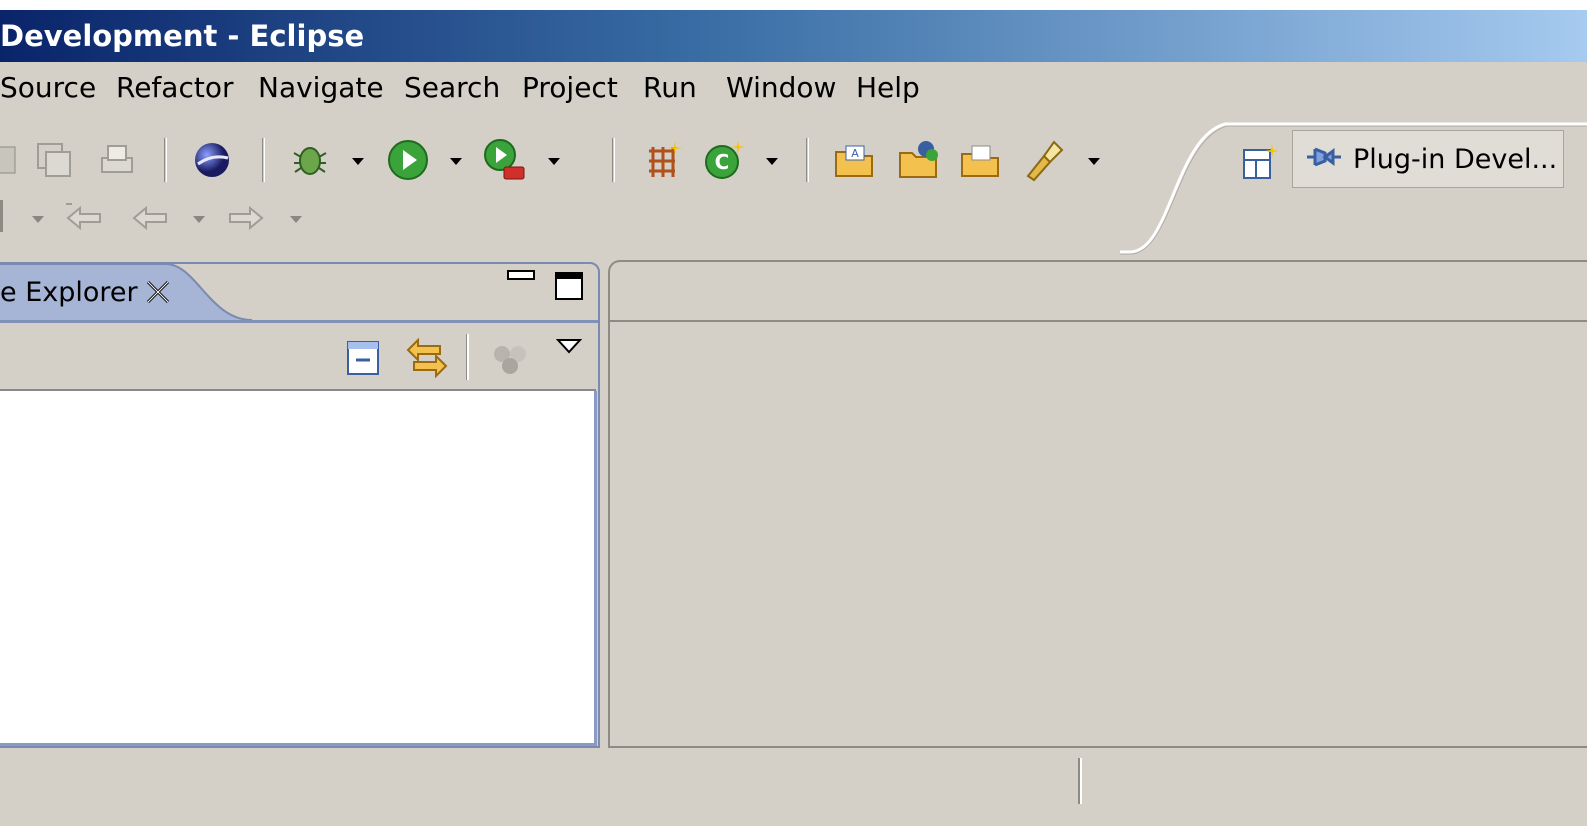 This screenshot has width=1587, height=836. Describe the element at coordinates (793, 831) in the screenshot. I see `window-bottom-edge` at that location.